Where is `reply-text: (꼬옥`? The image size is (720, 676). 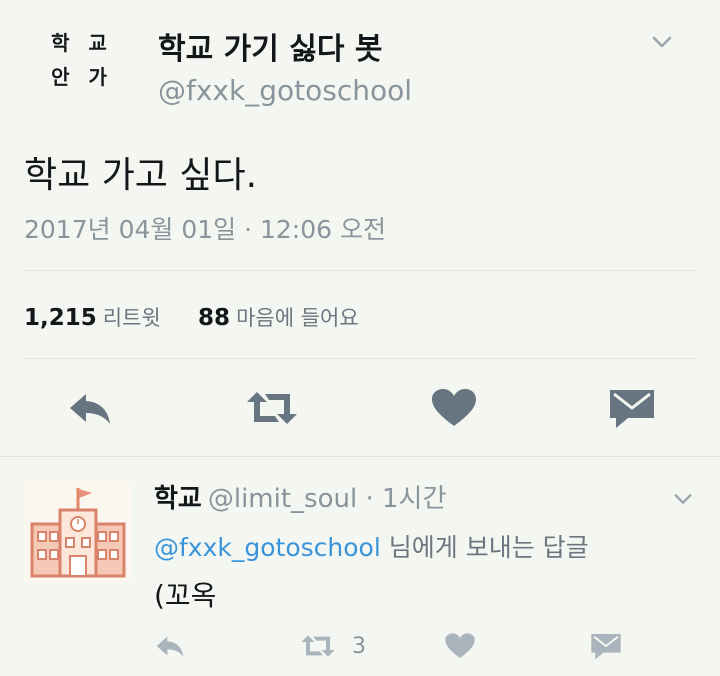 reply-text: (꼬옥 is located at coordinates (185, 595).